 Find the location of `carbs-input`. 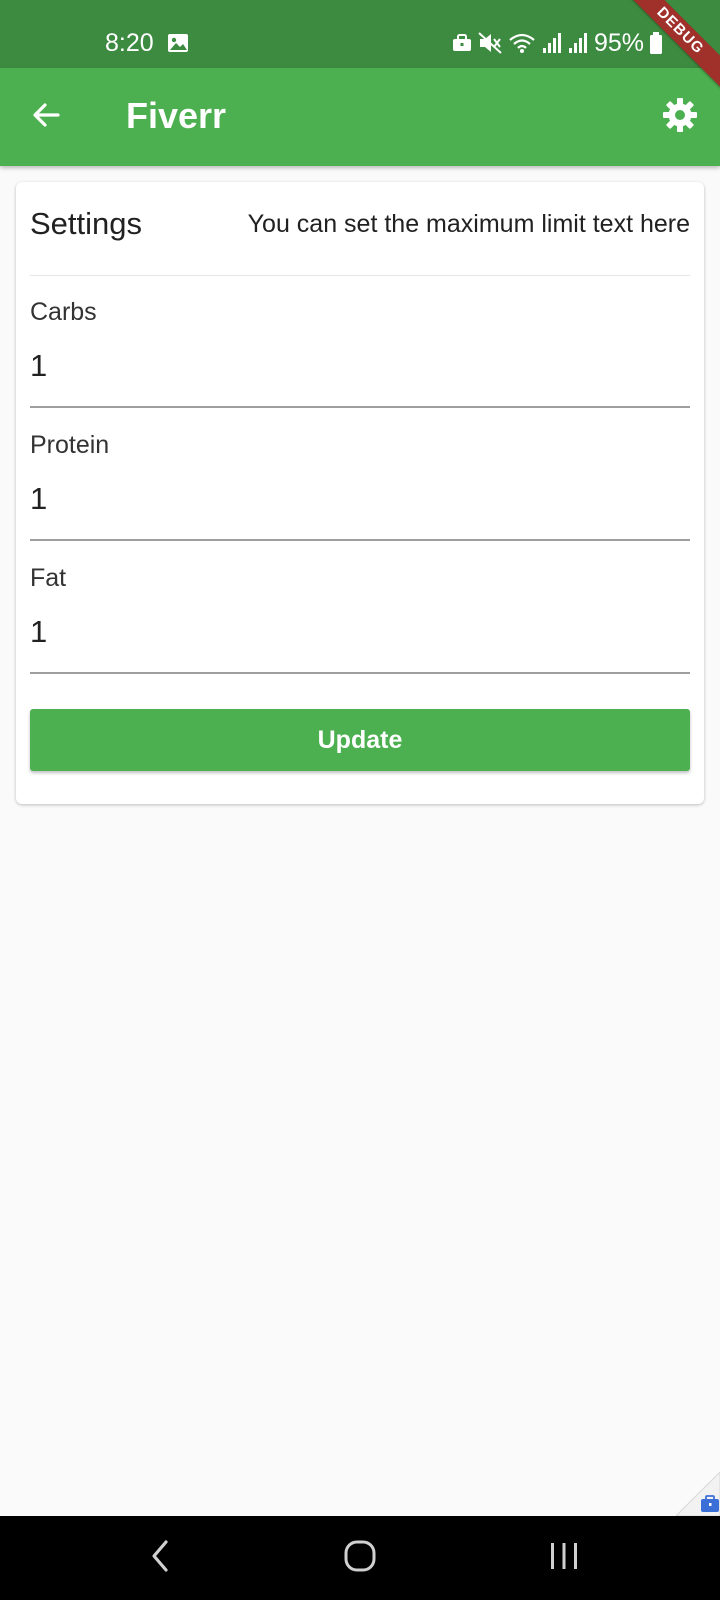

carbs-input is located at coordinates (360, 366).